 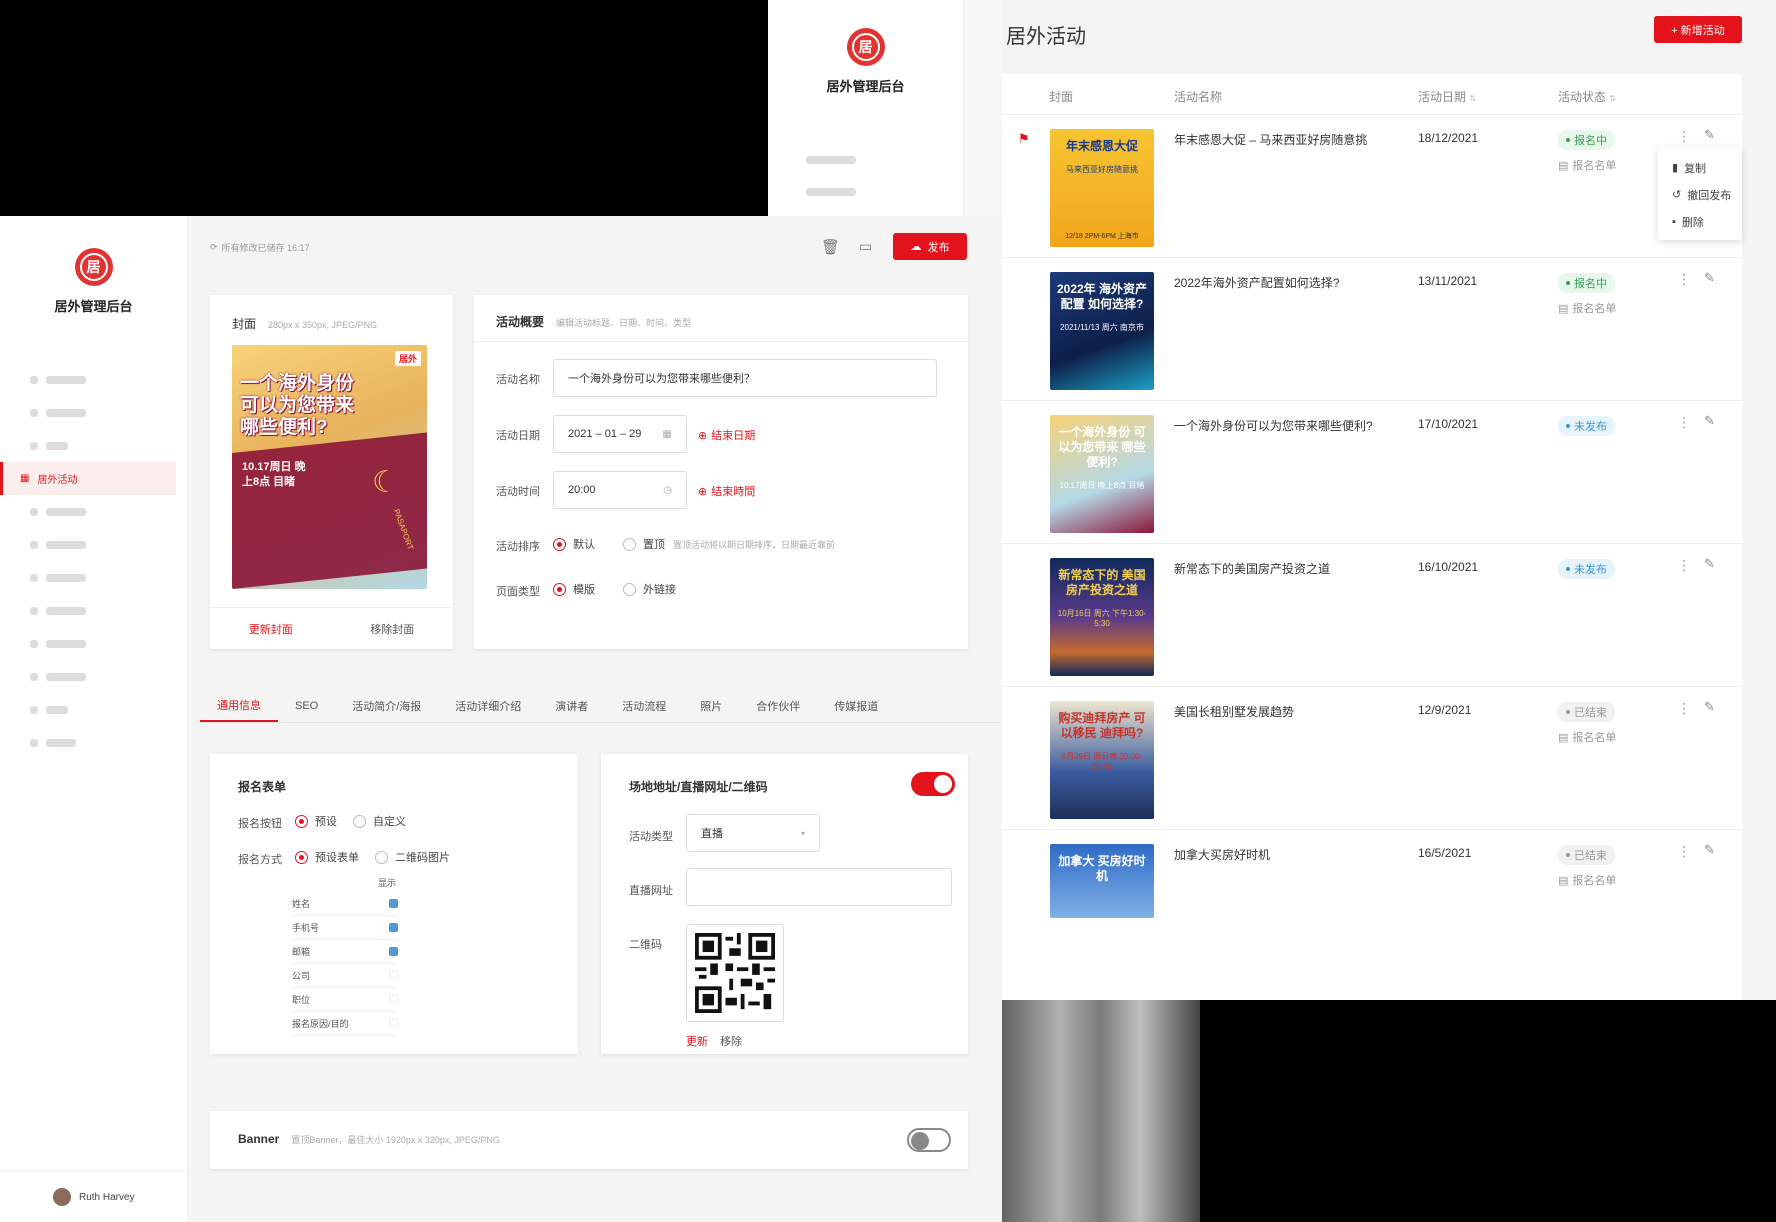 What do you see at coordinates (1252, 568) in the screenshot?
I see `row-activity-name: 新常态下的美国房产投资之道` at bounding box center [1252, 568].